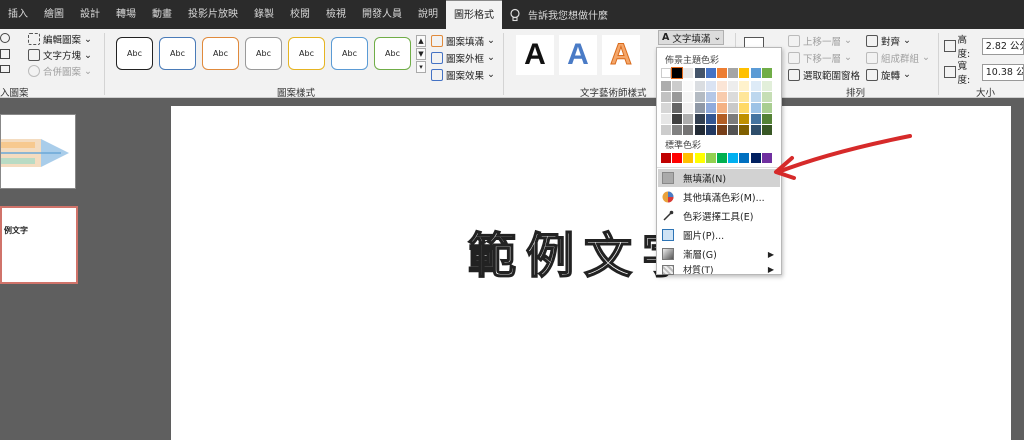 This screenshot has height=440, width=1024. Describe the element at coordinates (300, 14) in the screenshot. I see `tab-review: 校閱` at that location.